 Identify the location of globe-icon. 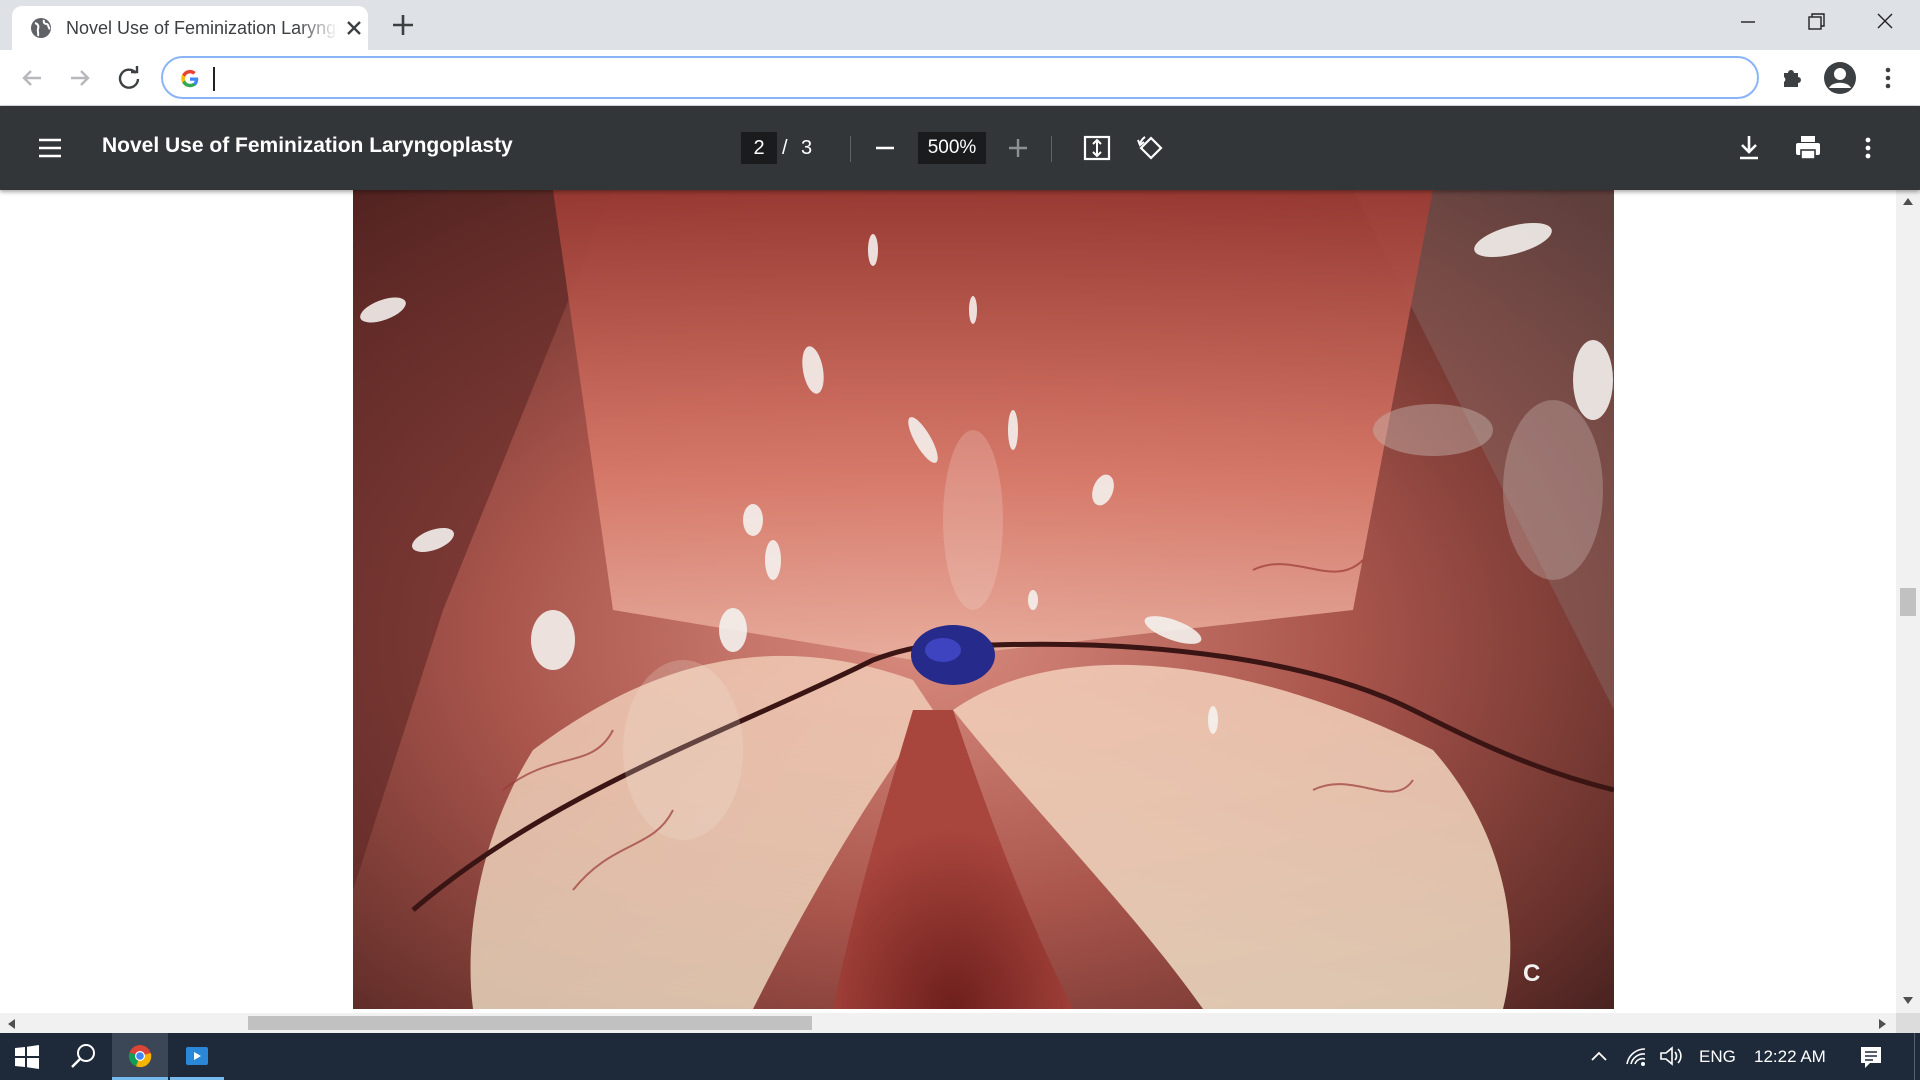
(41, 28).